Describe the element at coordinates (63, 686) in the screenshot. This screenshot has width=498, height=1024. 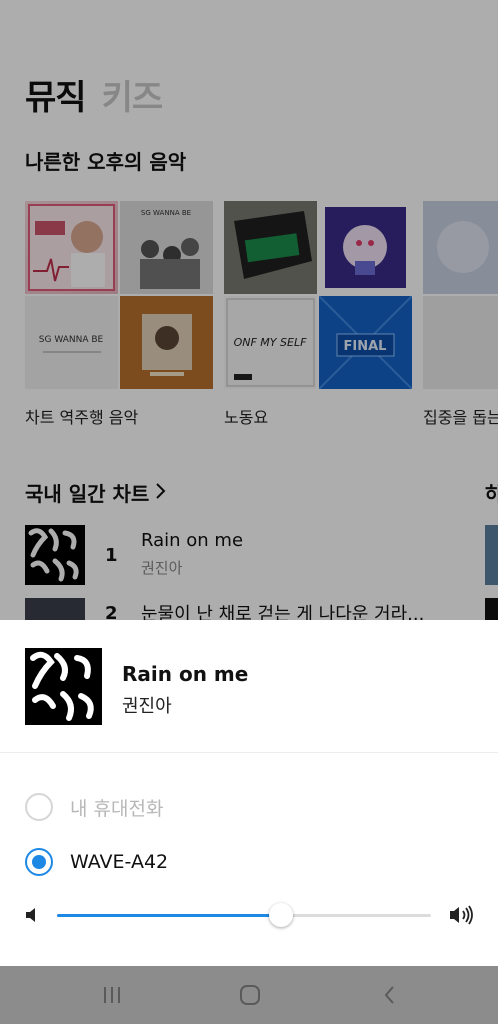
I see `now-playing-album-art` at that location.